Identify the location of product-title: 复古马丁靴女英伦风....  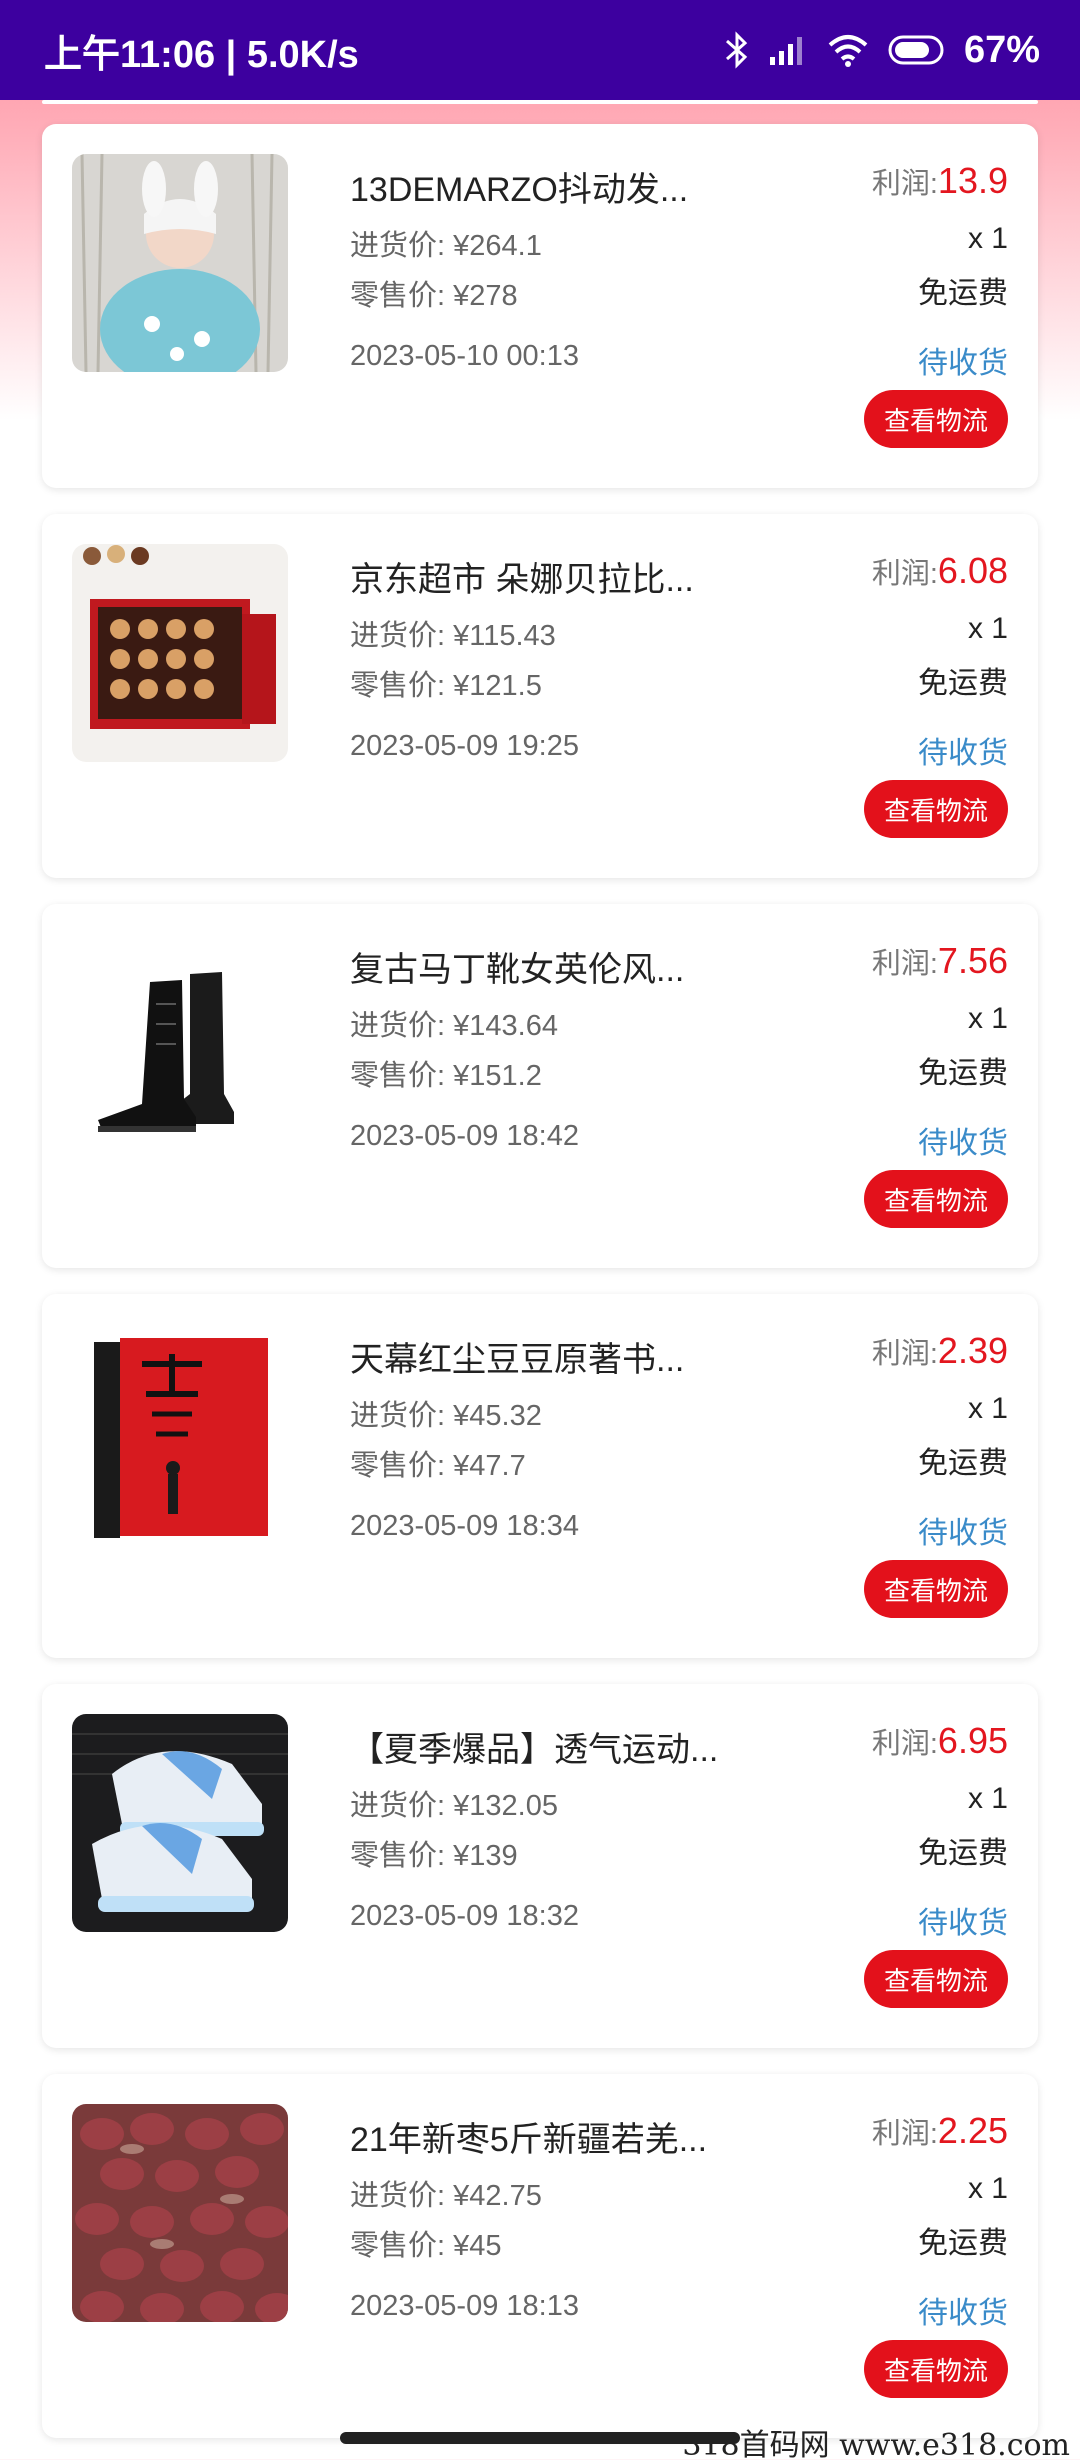
(517, 970).